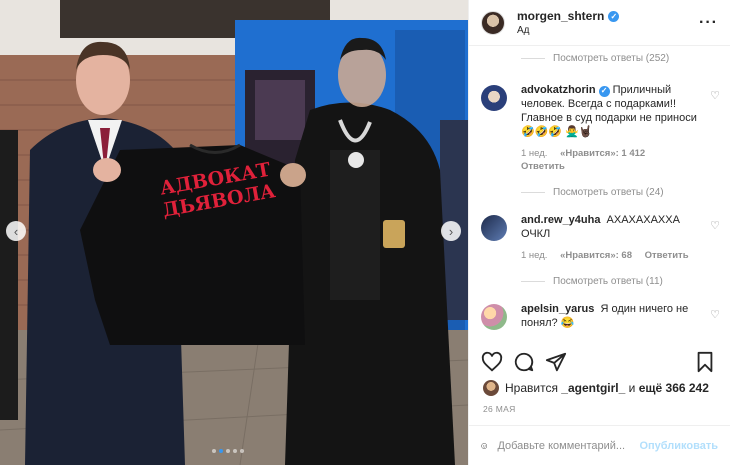 This screenshot has width=730, height=465. I want to click on carousel-prev-button: ‹, so click(16, 231).